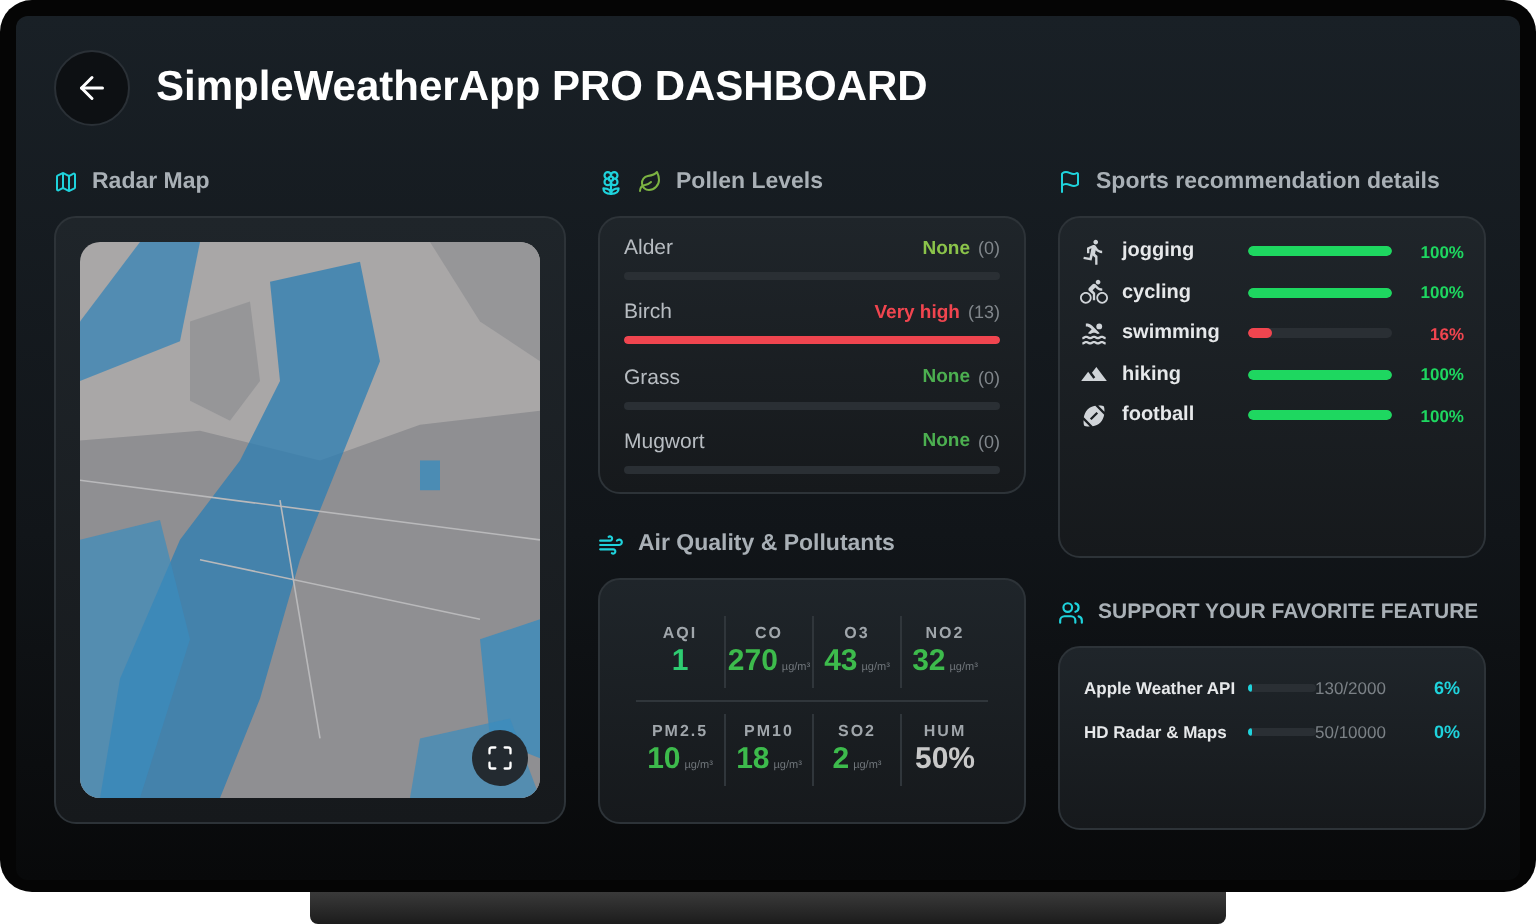 The height and width of the screenshot is (924, 1536). What do you see at coordinates (650, 248) in the screenshot?
I see `pollen-name: Alder` at bounding box center [650, 248].